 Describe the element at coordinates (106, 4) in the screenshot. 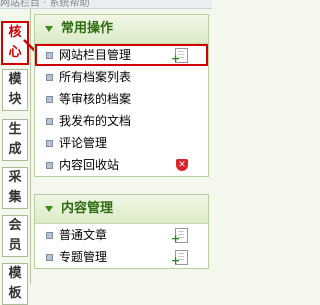

I see `top-nav-strip: 网站栏目 · 系统帮助` at that location.